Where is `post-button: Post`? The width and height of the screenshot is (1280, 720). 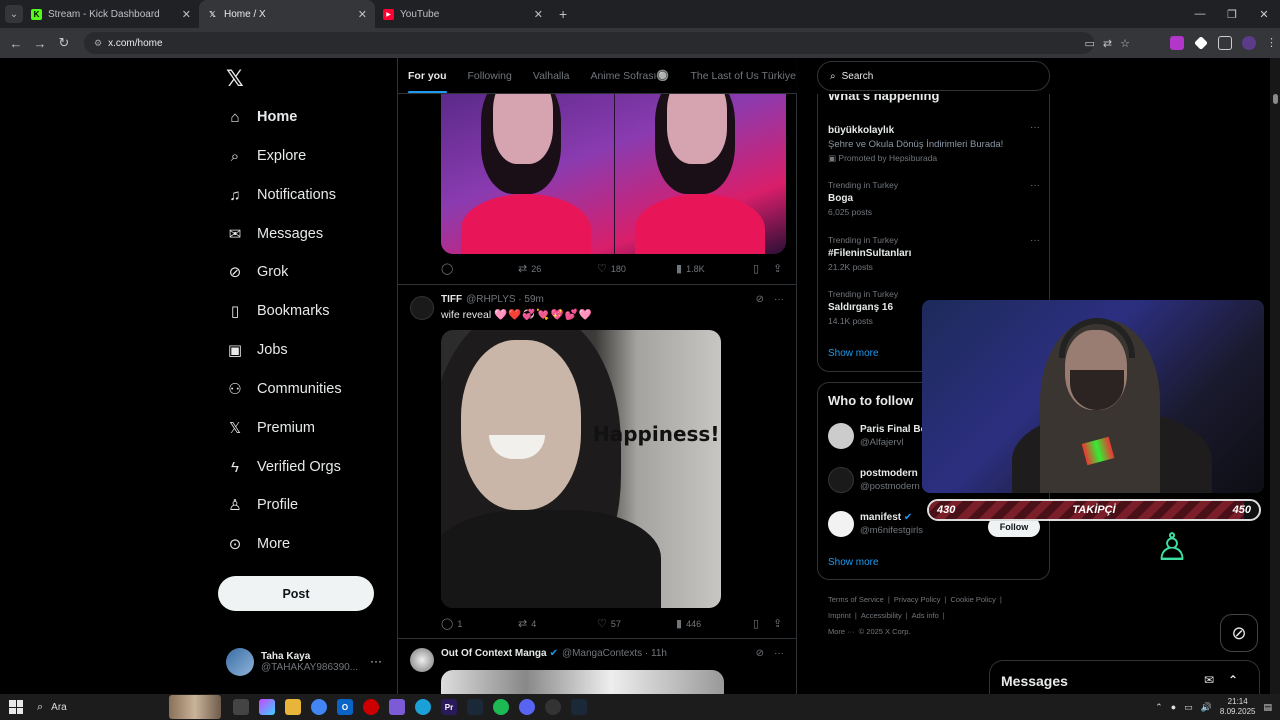
post-button: Post is located at coordinates (296, 593).